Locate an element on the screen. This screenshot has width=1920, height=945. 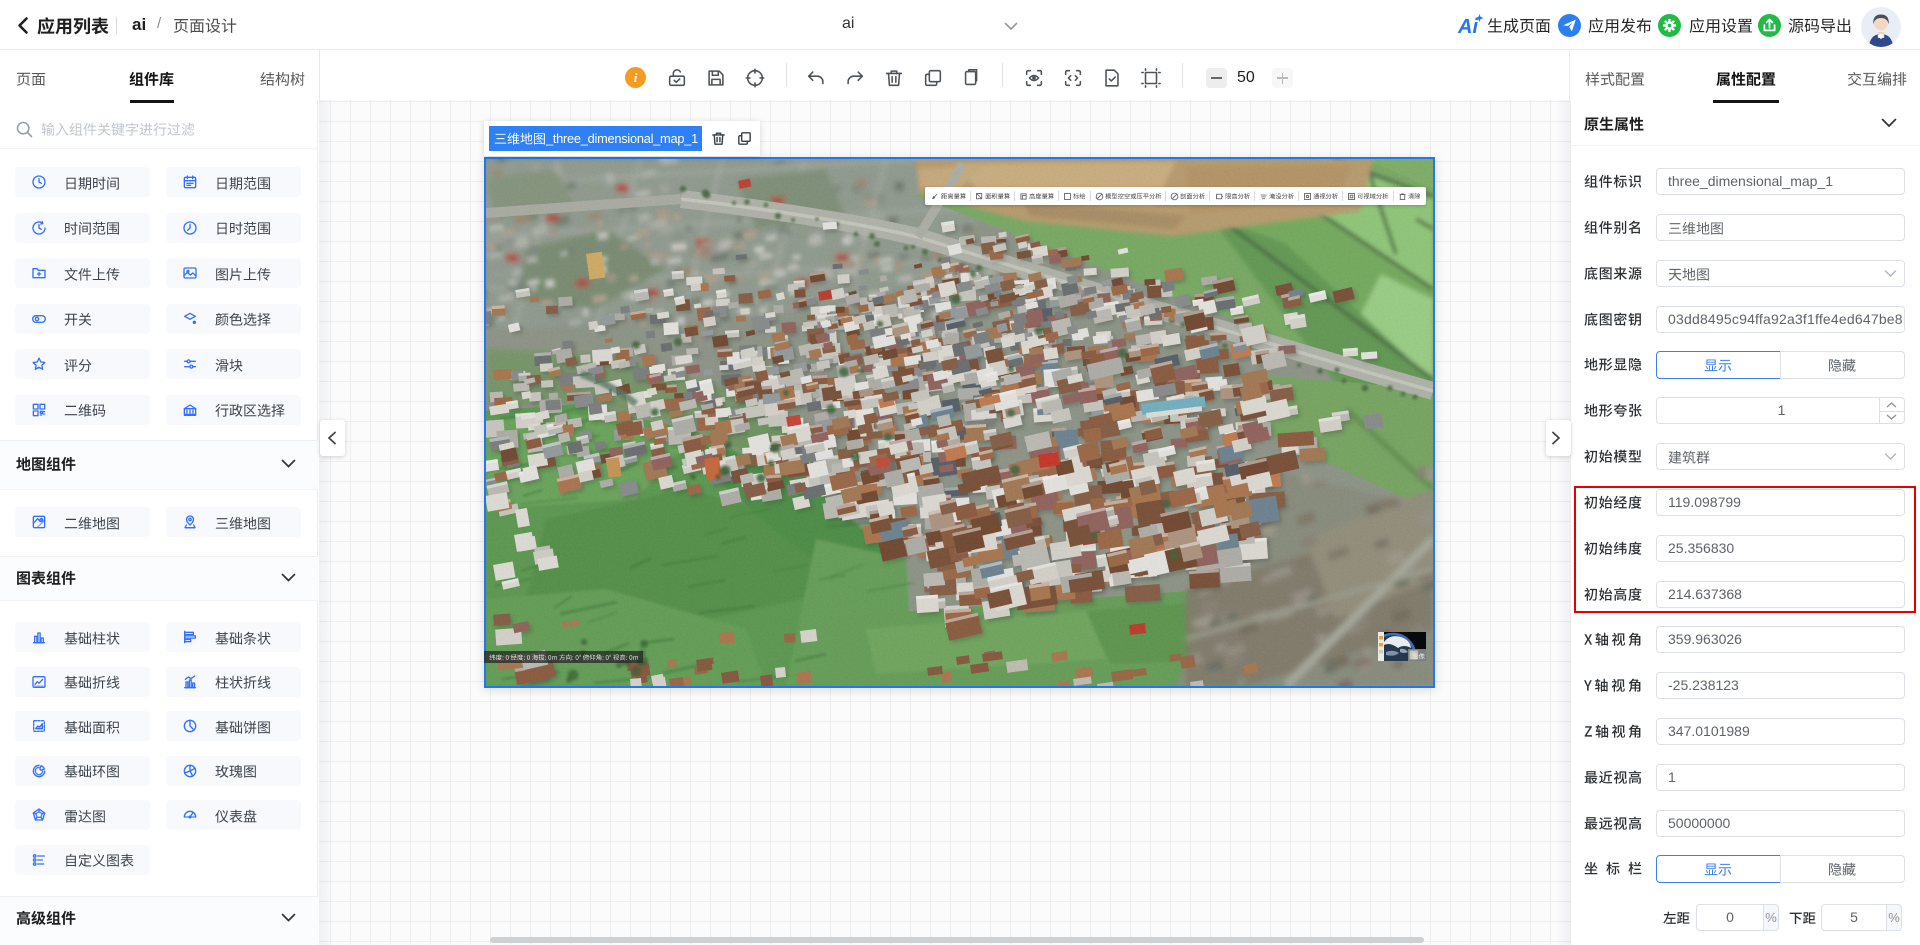
svg-text: Ai is located at coordinates (1468, 27).